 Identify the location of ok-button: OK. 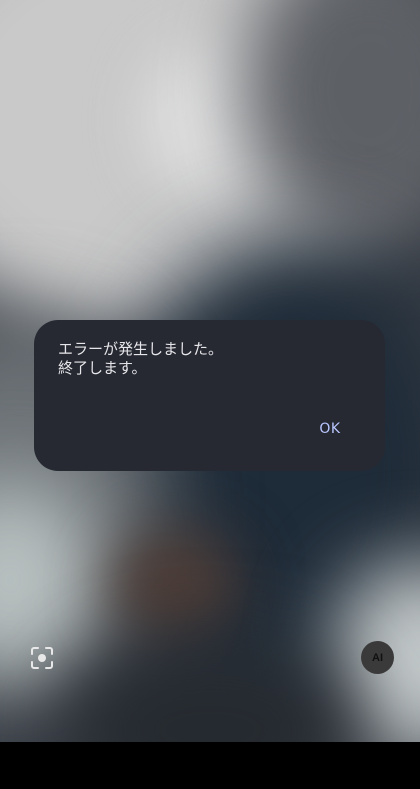
(330, 429).